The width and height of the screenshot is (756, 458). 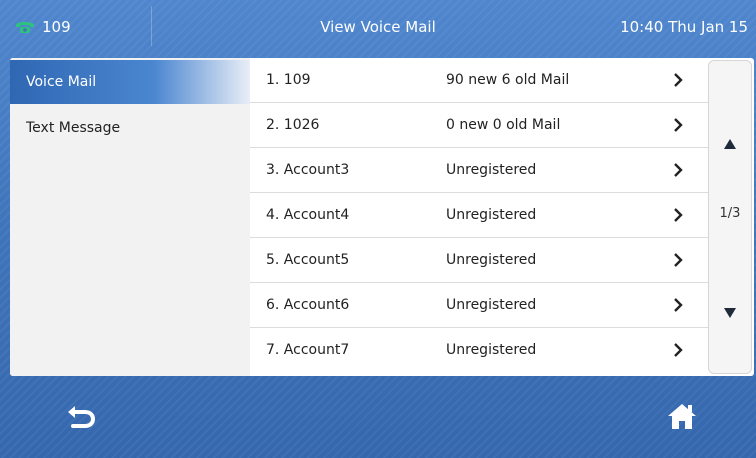 I want to click on list-item: 4. Account4 Unregistered, so click(x=479, y=215).